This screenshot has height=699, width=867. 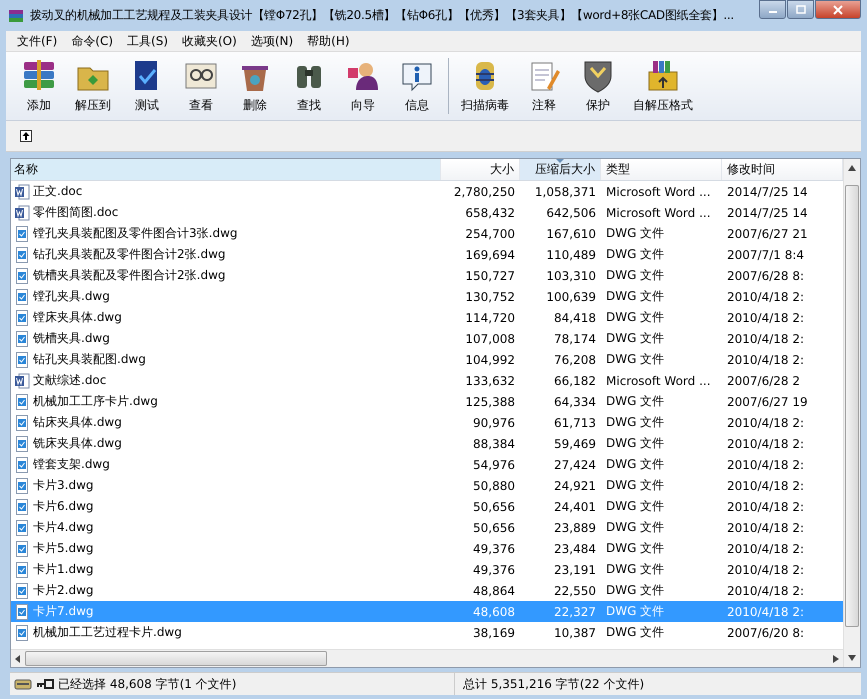 What do you see at coordinates (147, 684) in the screenshot?
I see `selection-status: 已经选择 48,608 字节(1 个文件)` at bounding box center [147, 684].